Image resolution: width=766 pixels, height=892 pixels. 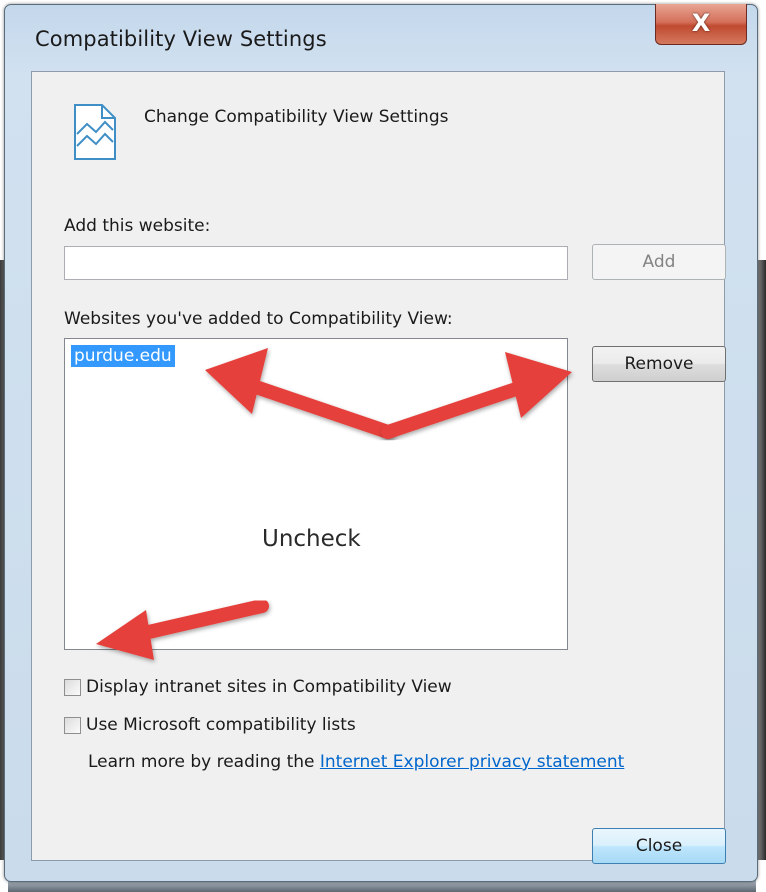 What do you see at coordinates (472, 762) in the screenshot?
I see `privacy-statement-link: Internet Explorer privacy statement` at bounding box center [472, 762].